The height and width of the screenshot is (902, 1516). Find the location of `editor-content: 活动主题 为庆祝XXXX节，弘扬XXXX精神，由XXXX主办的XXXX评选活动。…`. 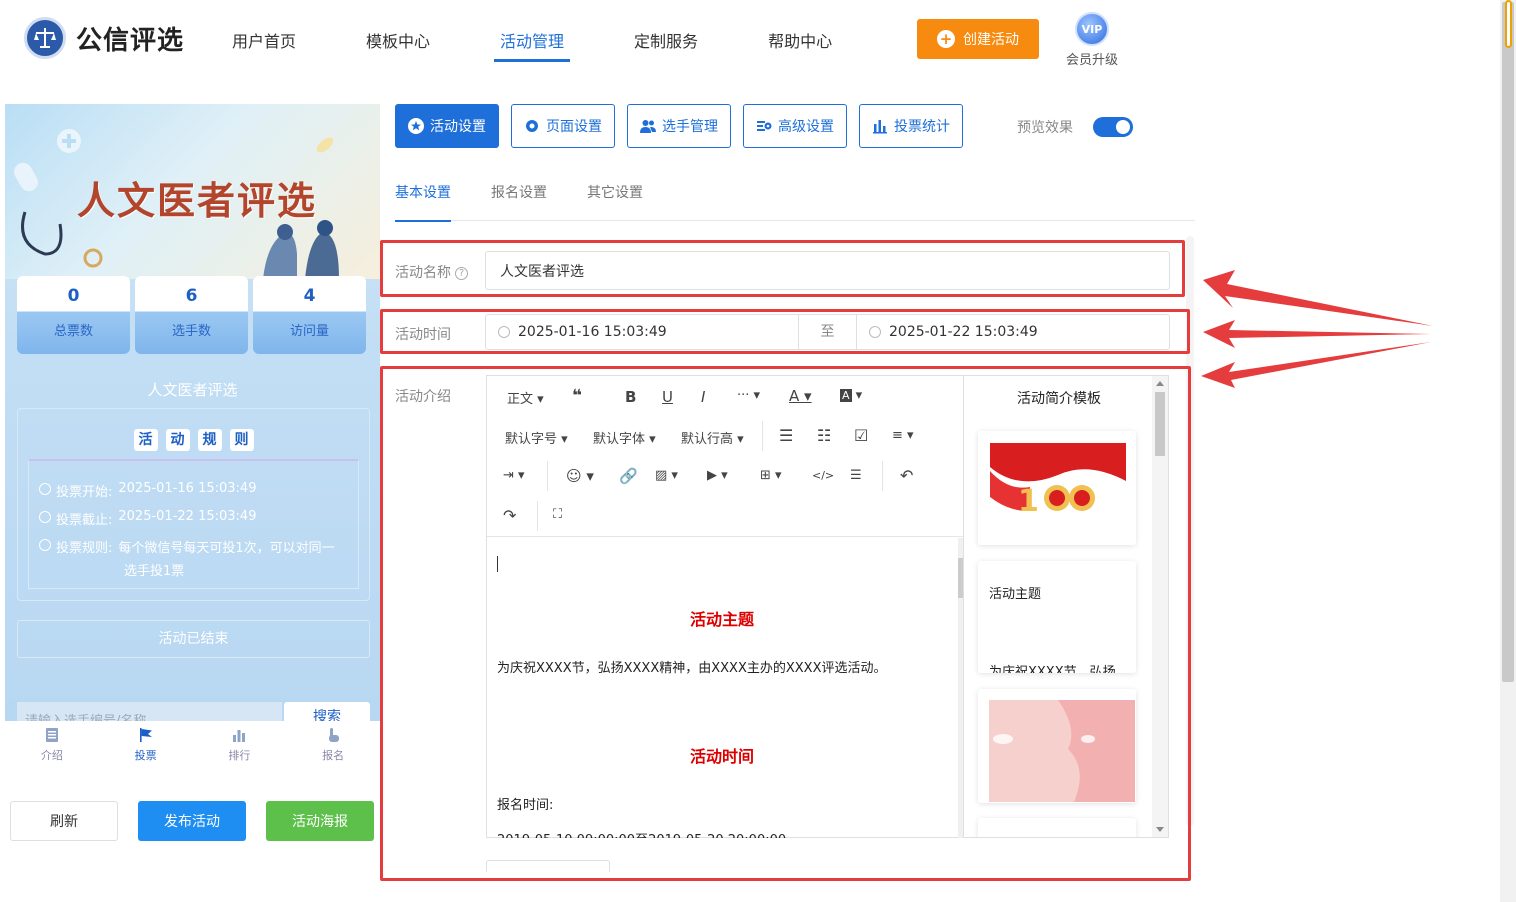

editor-content: 活动主题 为庆祝XXXX节，弘扬XXXX精神，由XXXX主办的XXXX评选活动。… is located at coordinates (722, 688).